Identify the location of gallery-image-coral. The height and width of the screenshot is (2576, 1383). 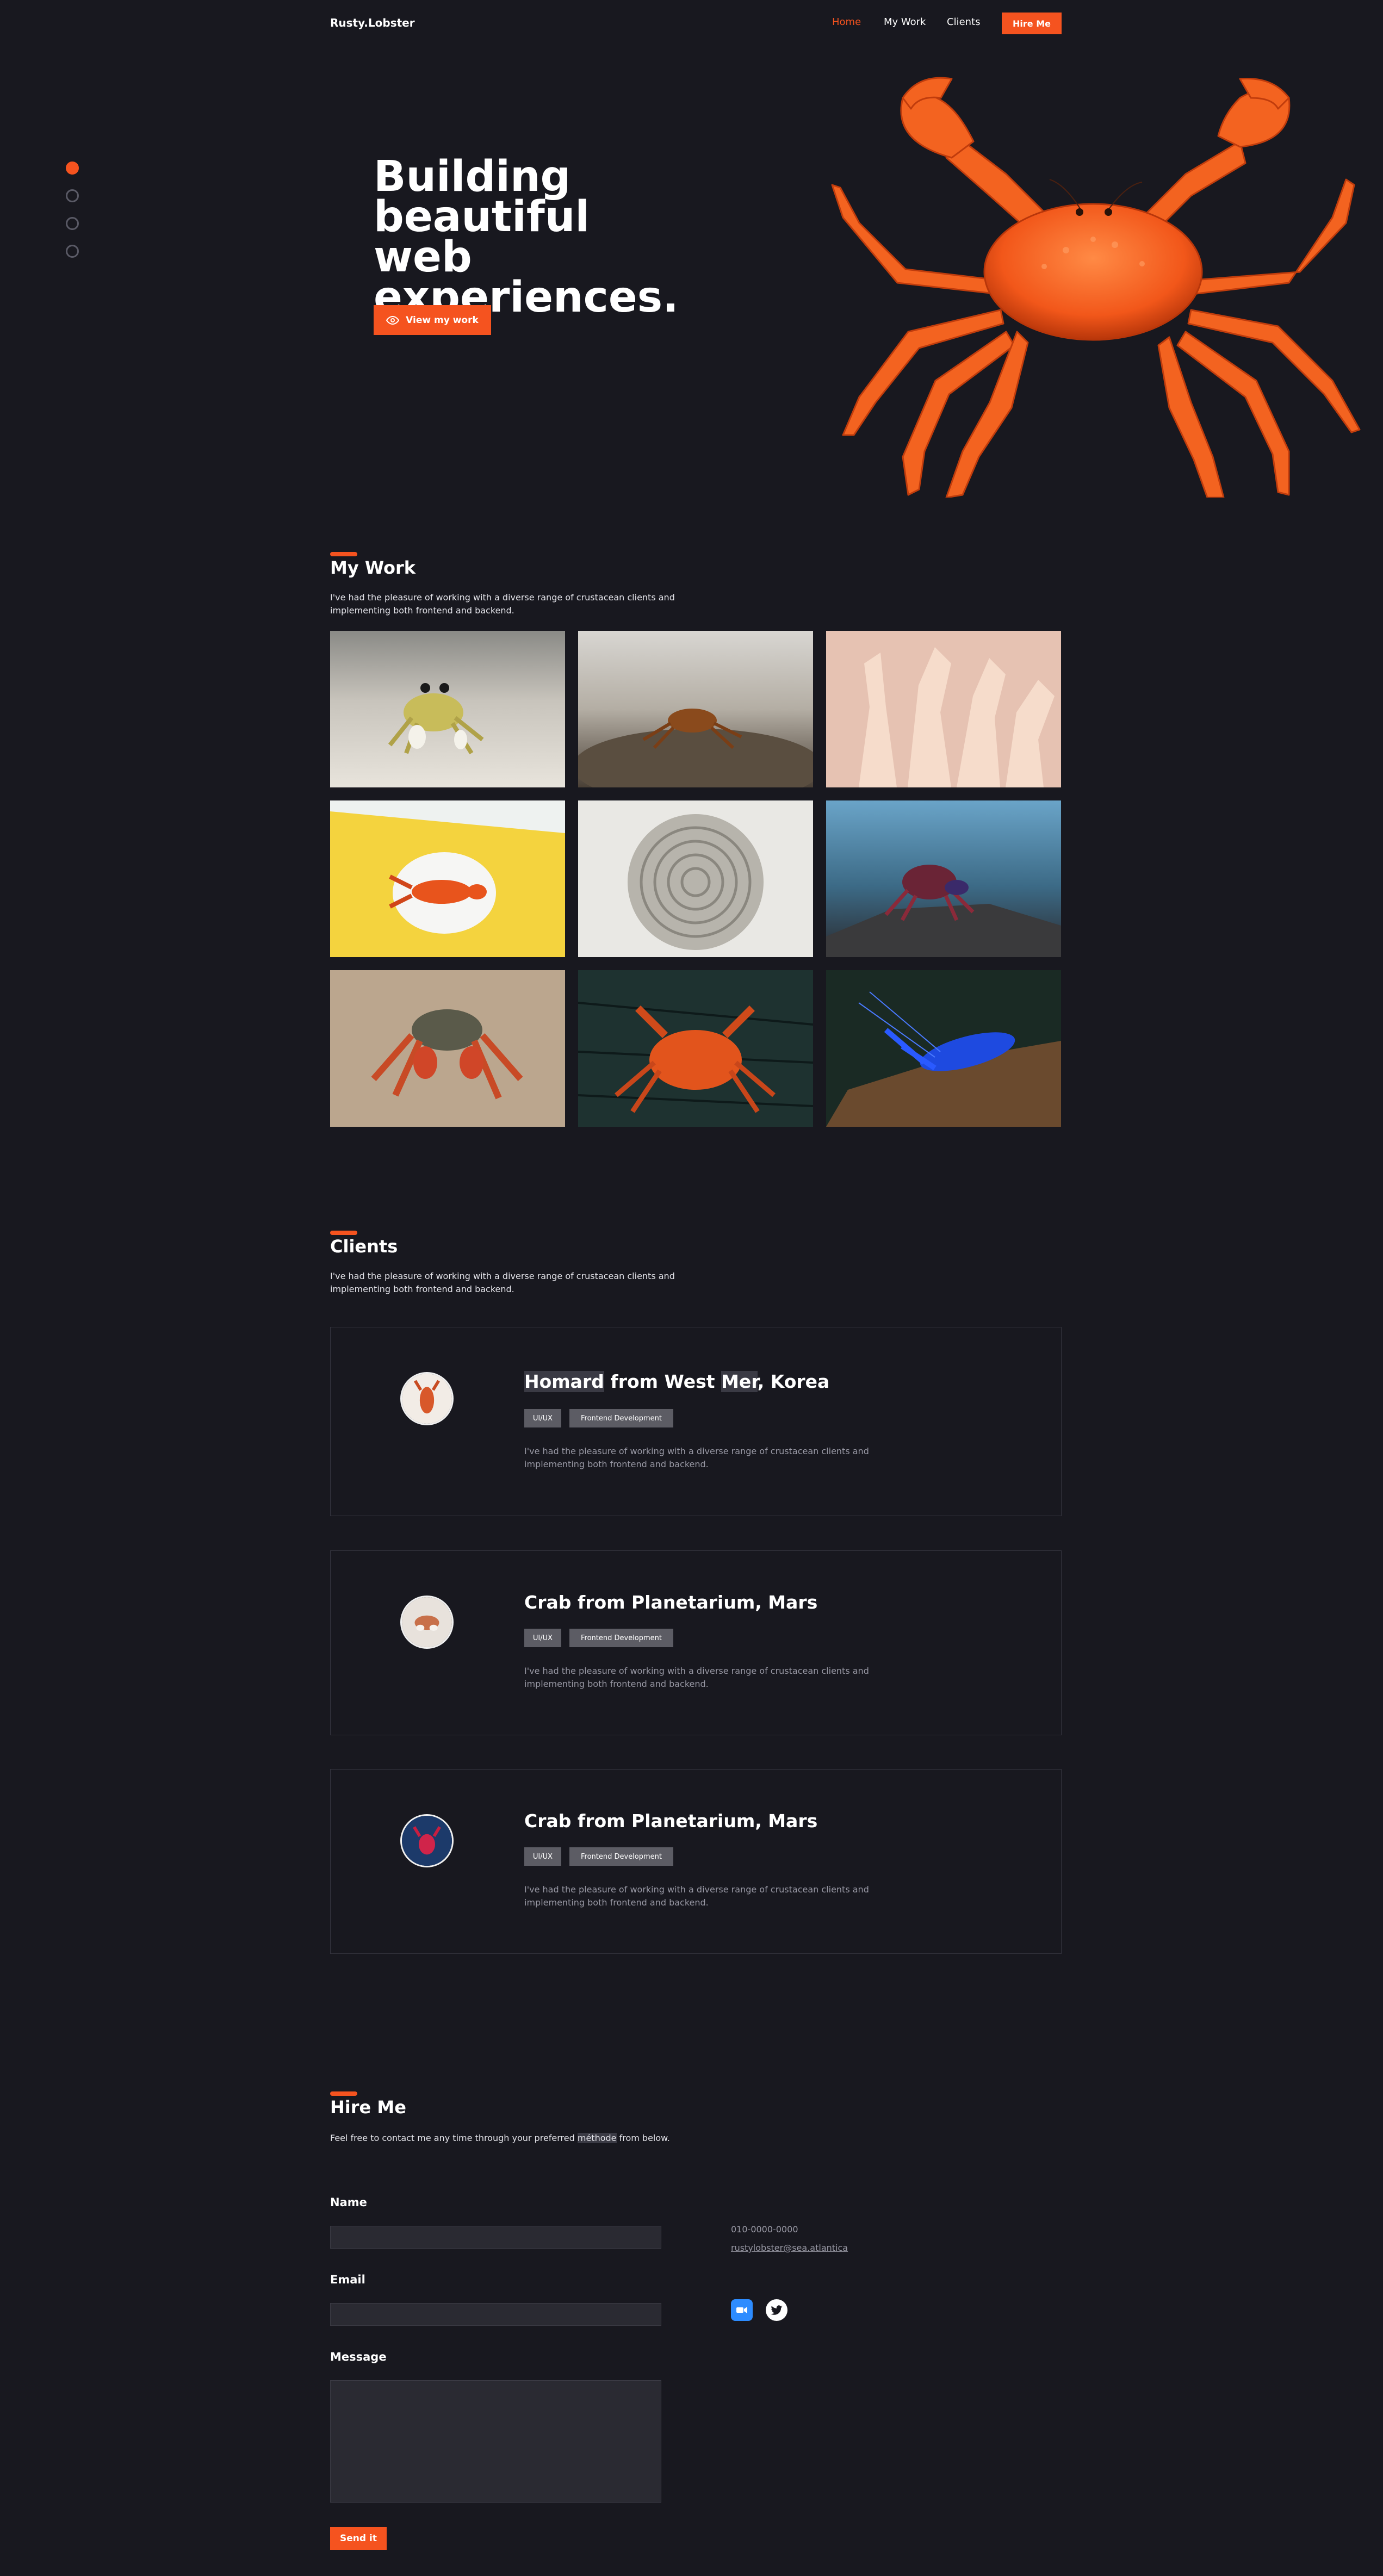
(944, 709).